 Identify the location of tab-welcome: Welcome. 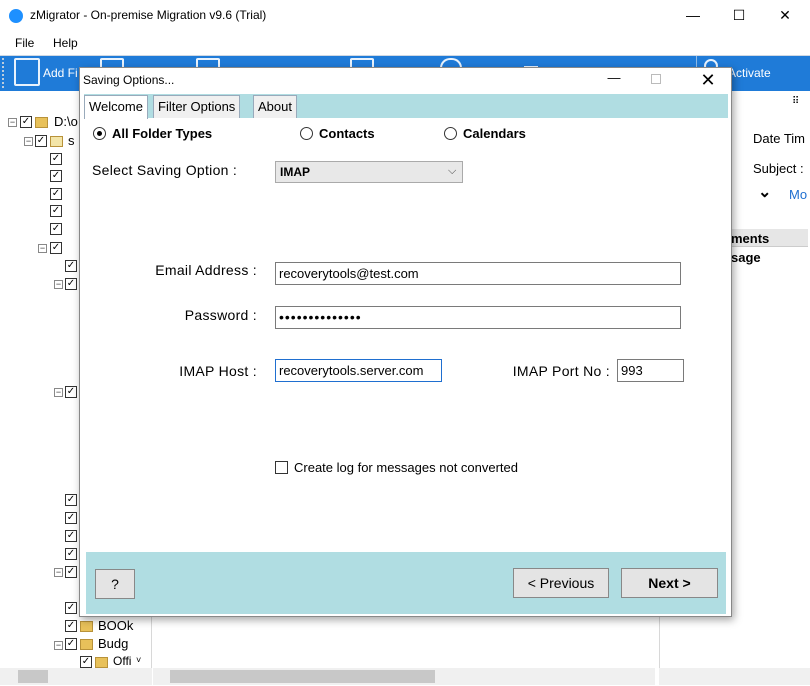
(116, 107).